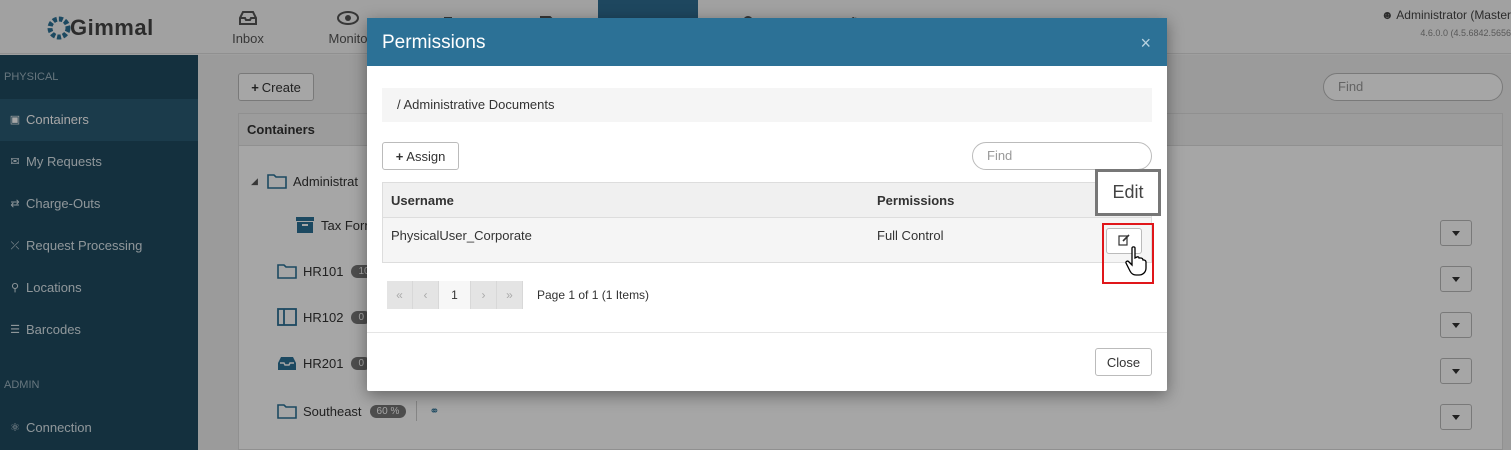 The height and width of the screenshot is (450, 1511). What do you see at coordinates (426, 295) in the screenshot?
I see `prev-page-button: ‹` at bounding box center [426, 295].